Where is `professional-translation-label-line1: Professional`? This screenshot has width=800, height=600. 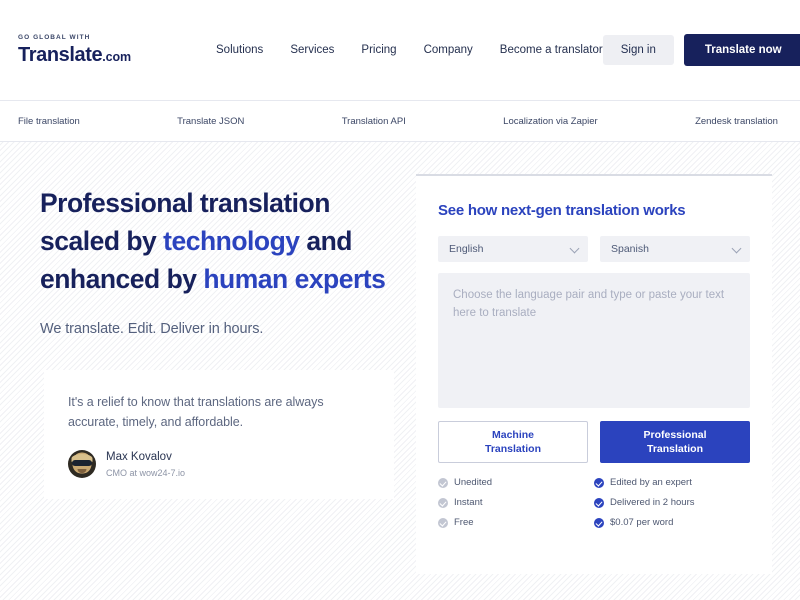
professional-translation-label-line1: Professional is located at coordinates (675, 434).